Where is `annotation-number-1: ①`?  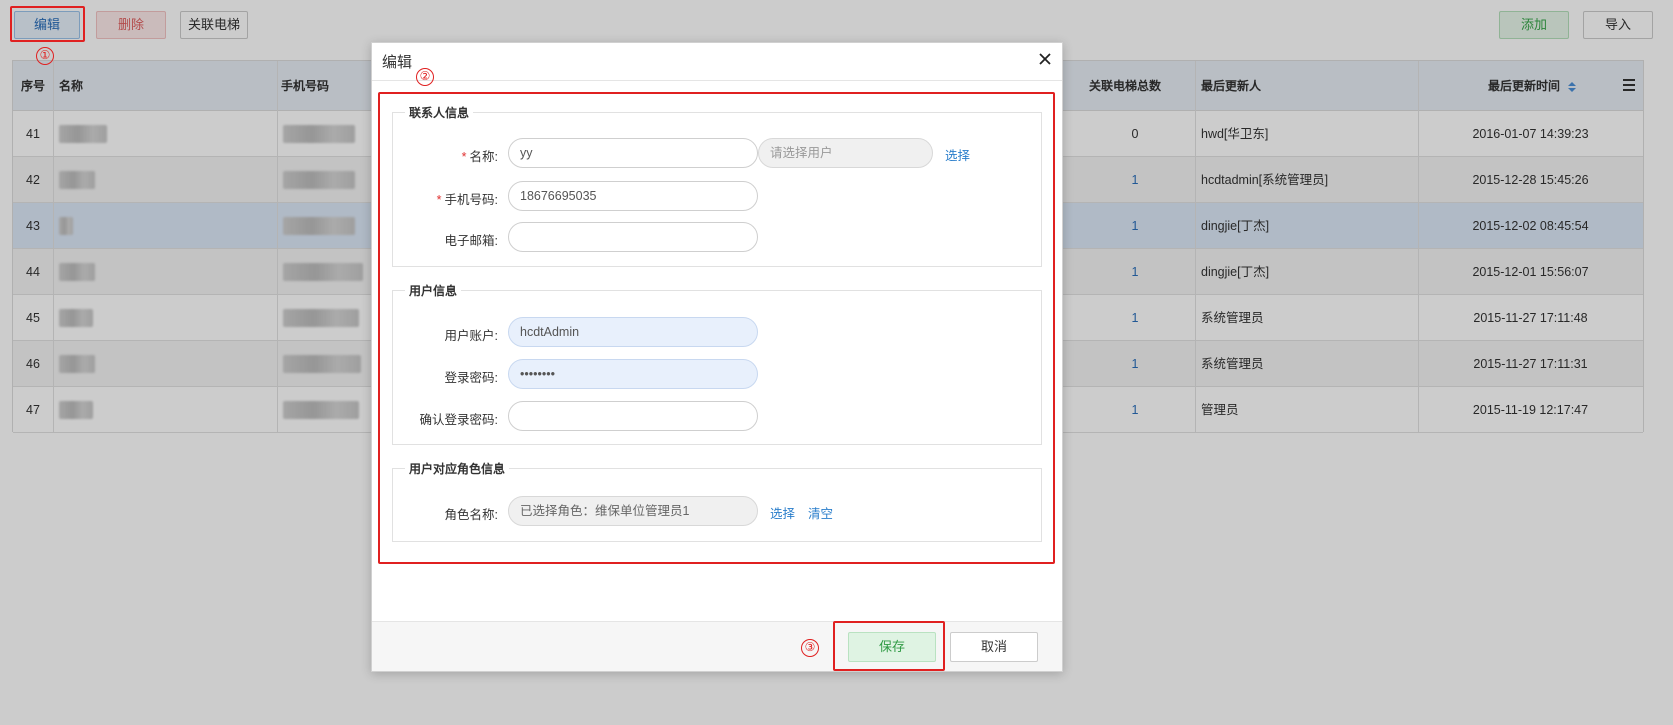 annotation-number-1: ① is located at coordinates (45, 56).